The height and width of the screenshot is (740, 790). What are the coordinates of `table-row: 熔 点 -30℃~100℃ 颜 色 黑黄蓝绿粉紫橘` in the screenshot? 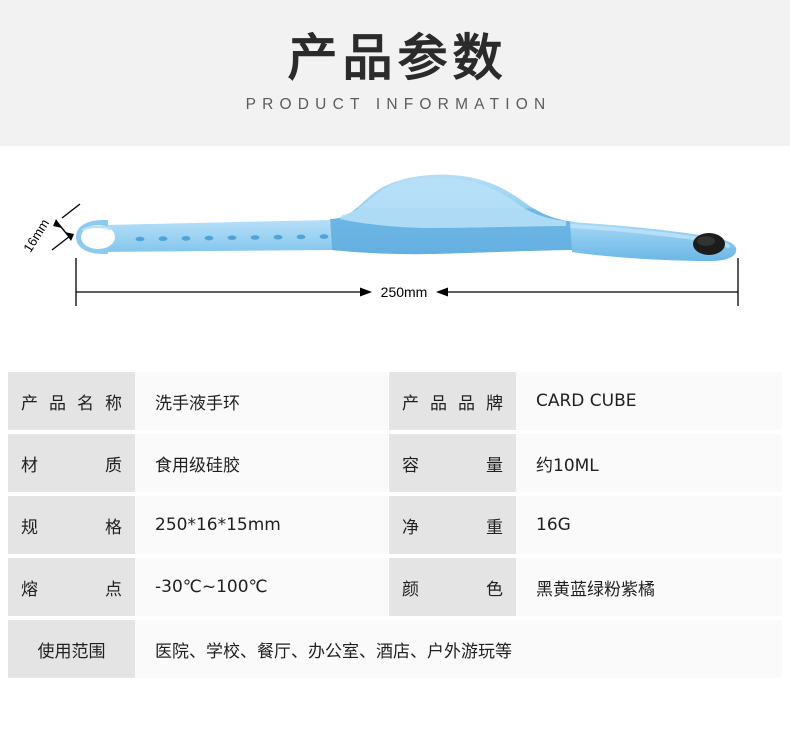 It's located at (395, 587).